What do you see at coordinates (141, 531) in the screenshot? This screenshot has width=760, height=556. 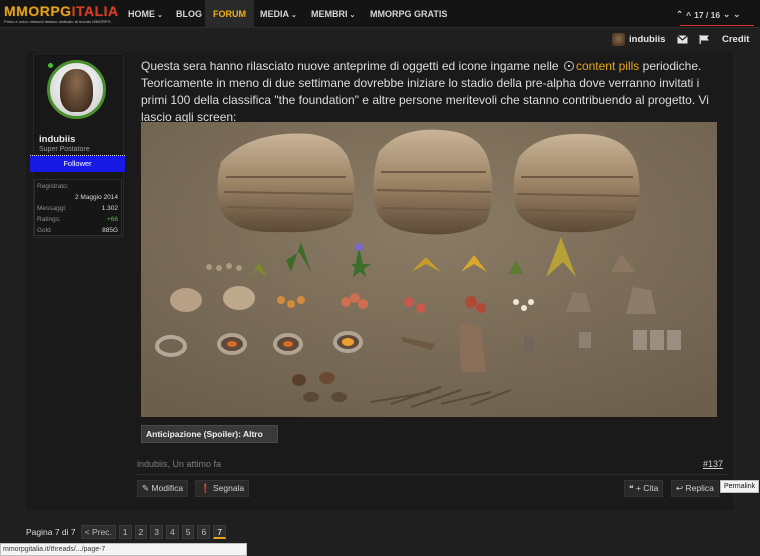 I see `page-link: 2` at bounding box center [141, 531].